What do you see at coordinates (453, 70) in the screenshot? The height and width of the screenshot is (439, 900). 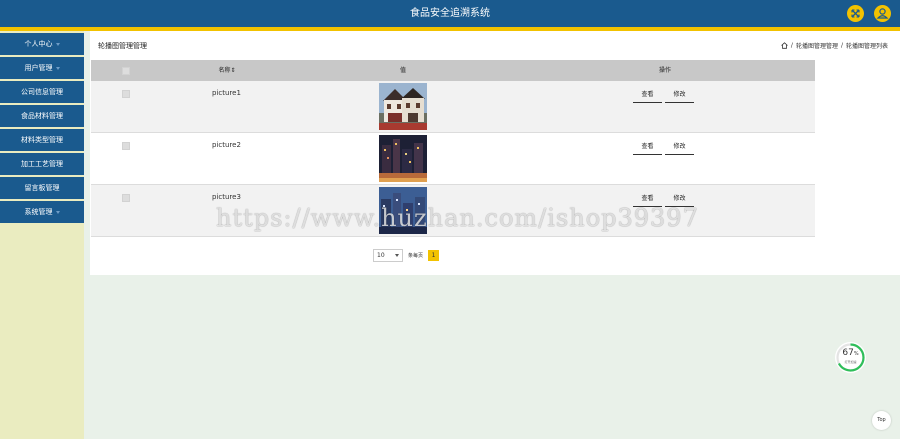 I see `table-header: 名称⇕ 值 操作` at bounding box center [453, 70].